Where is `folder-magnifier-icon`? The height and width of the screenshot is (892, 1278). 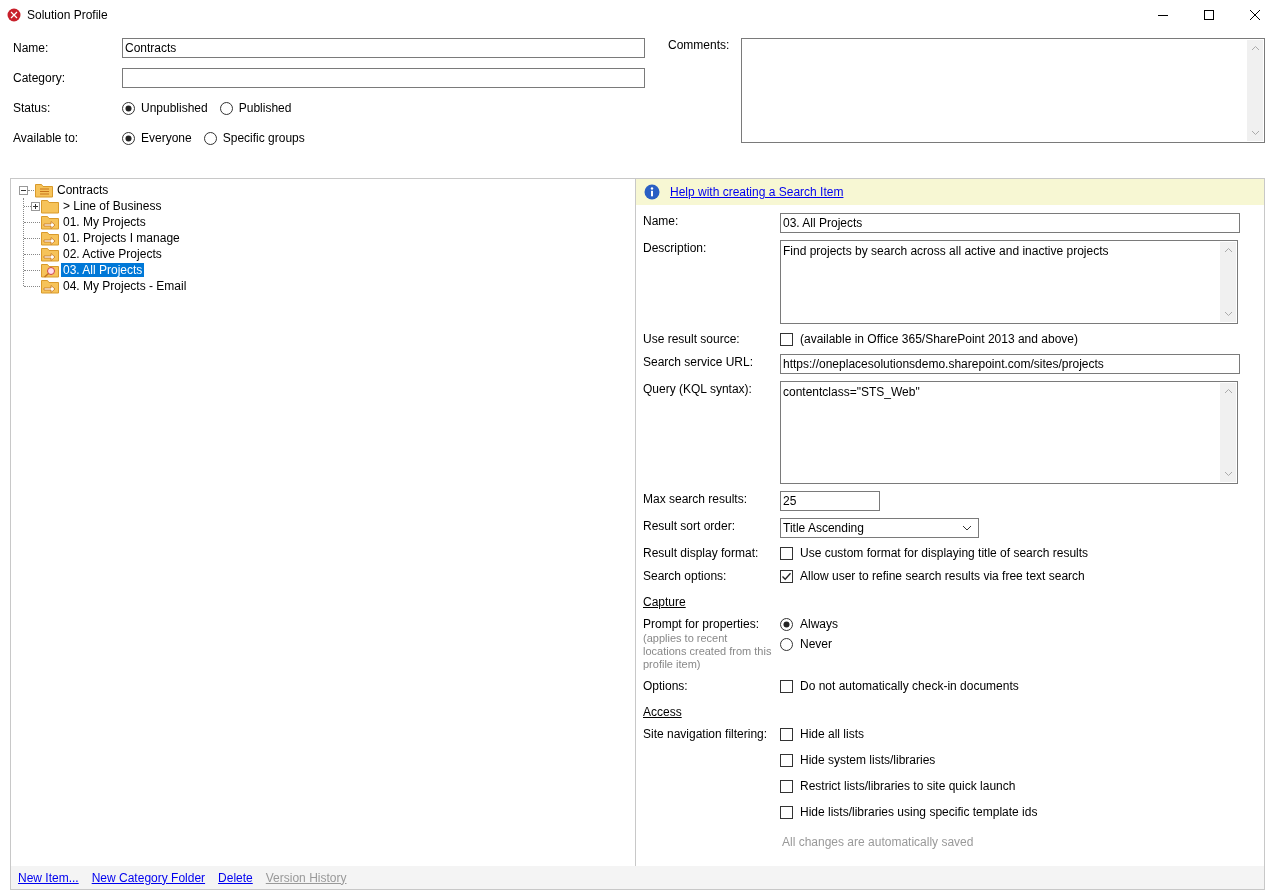 folder-magnifier-icon is located at coordinates (50, 270).